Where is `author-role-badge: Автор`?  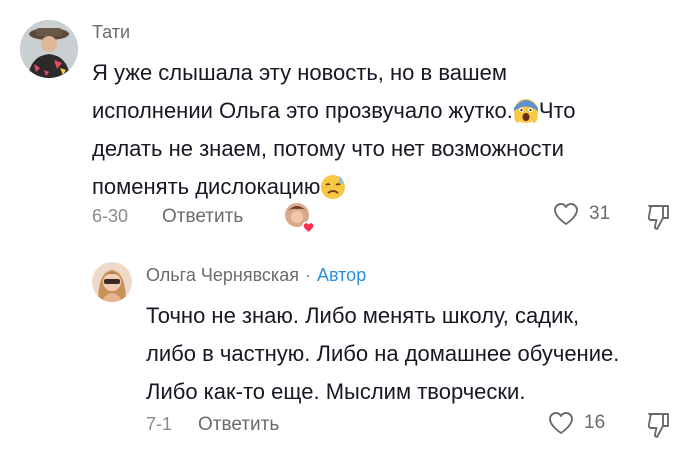 author-role-badge: Автор is located at coordinates (341, 275).